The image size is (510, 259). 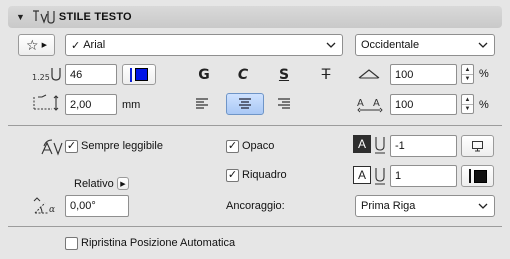 What do you see at coordinates (264, 175) in the screenshot?
I see `frame-label: Riquadro` at bounding box center [264, 175].